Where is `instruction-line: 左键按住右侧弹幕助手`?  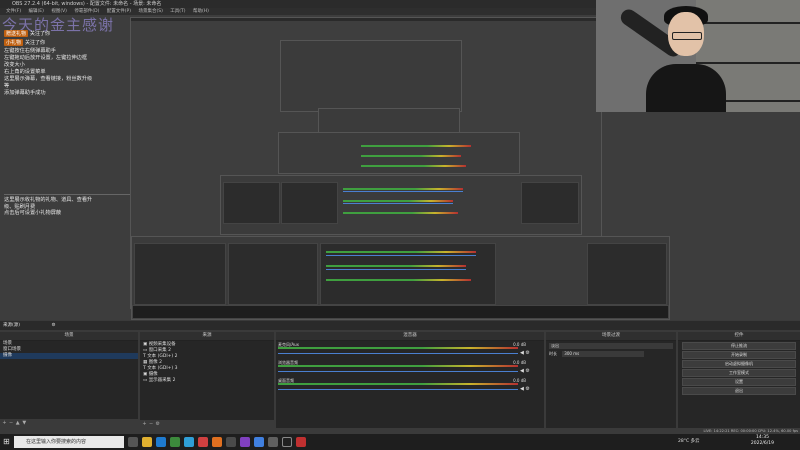
instruction-line: 左键按住右侧弹幕助手 is located at coordinates (30, 51).